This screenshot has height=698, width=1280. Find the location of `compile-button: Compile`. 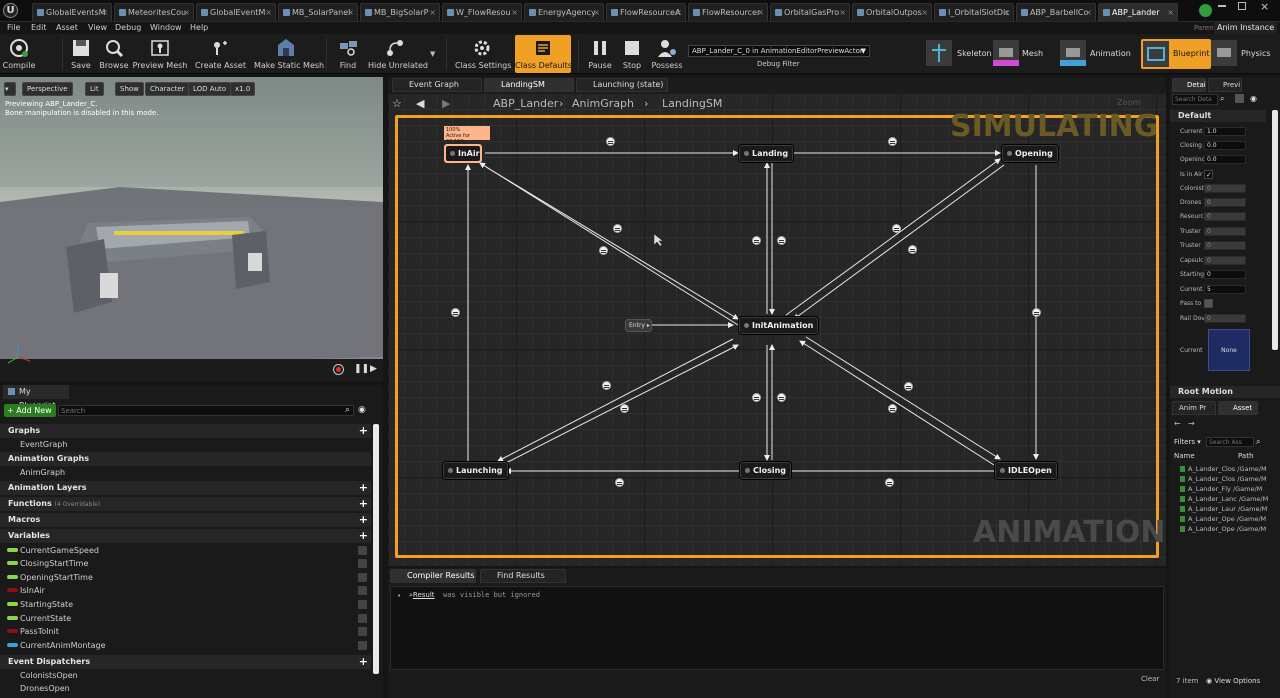

compile-button: Compile is located at coordinates (19, 54).